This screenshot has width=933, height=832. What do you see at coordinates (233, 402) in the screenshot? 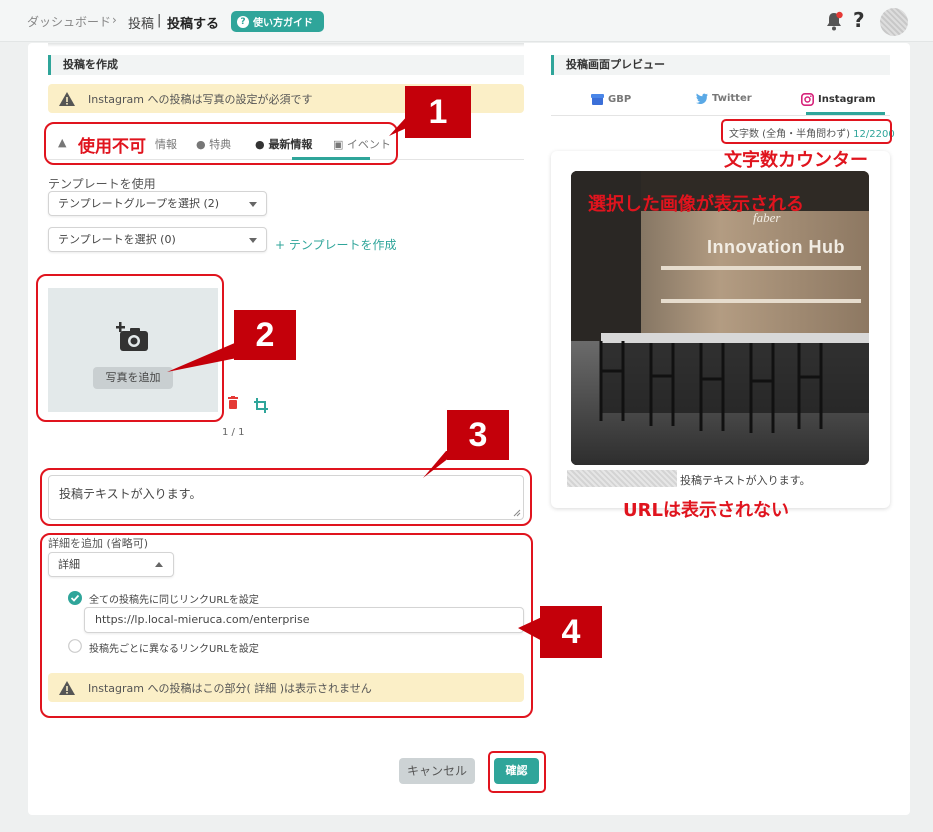
I see `trash-icon` at bounding box center [233, 402].